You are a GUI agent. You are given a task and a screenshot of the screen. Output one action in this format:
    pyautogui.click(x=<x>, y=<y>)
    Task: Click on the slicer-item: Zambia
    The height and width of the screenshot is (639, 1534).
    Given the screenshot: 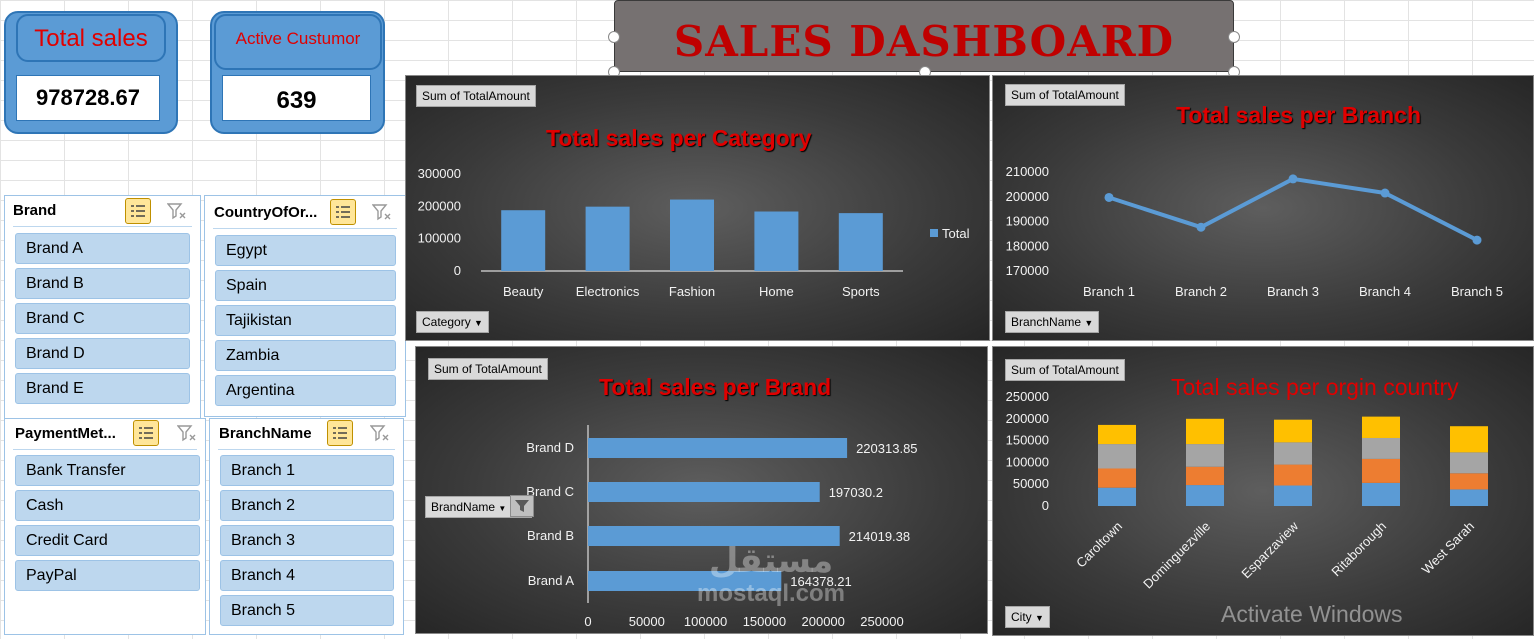 What is the action you would take?
    pyautogui.click(x=305, y=355)
    